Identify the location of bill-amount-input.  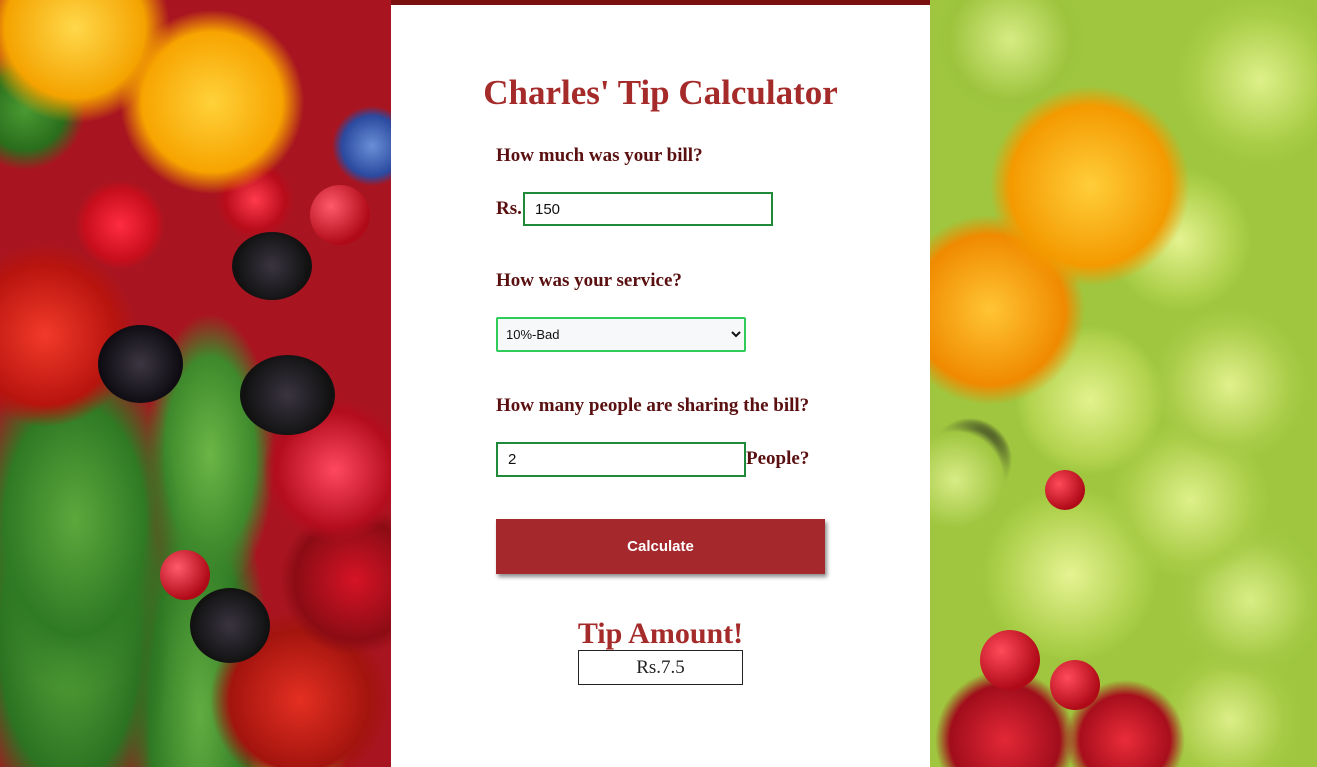
(648, 209).